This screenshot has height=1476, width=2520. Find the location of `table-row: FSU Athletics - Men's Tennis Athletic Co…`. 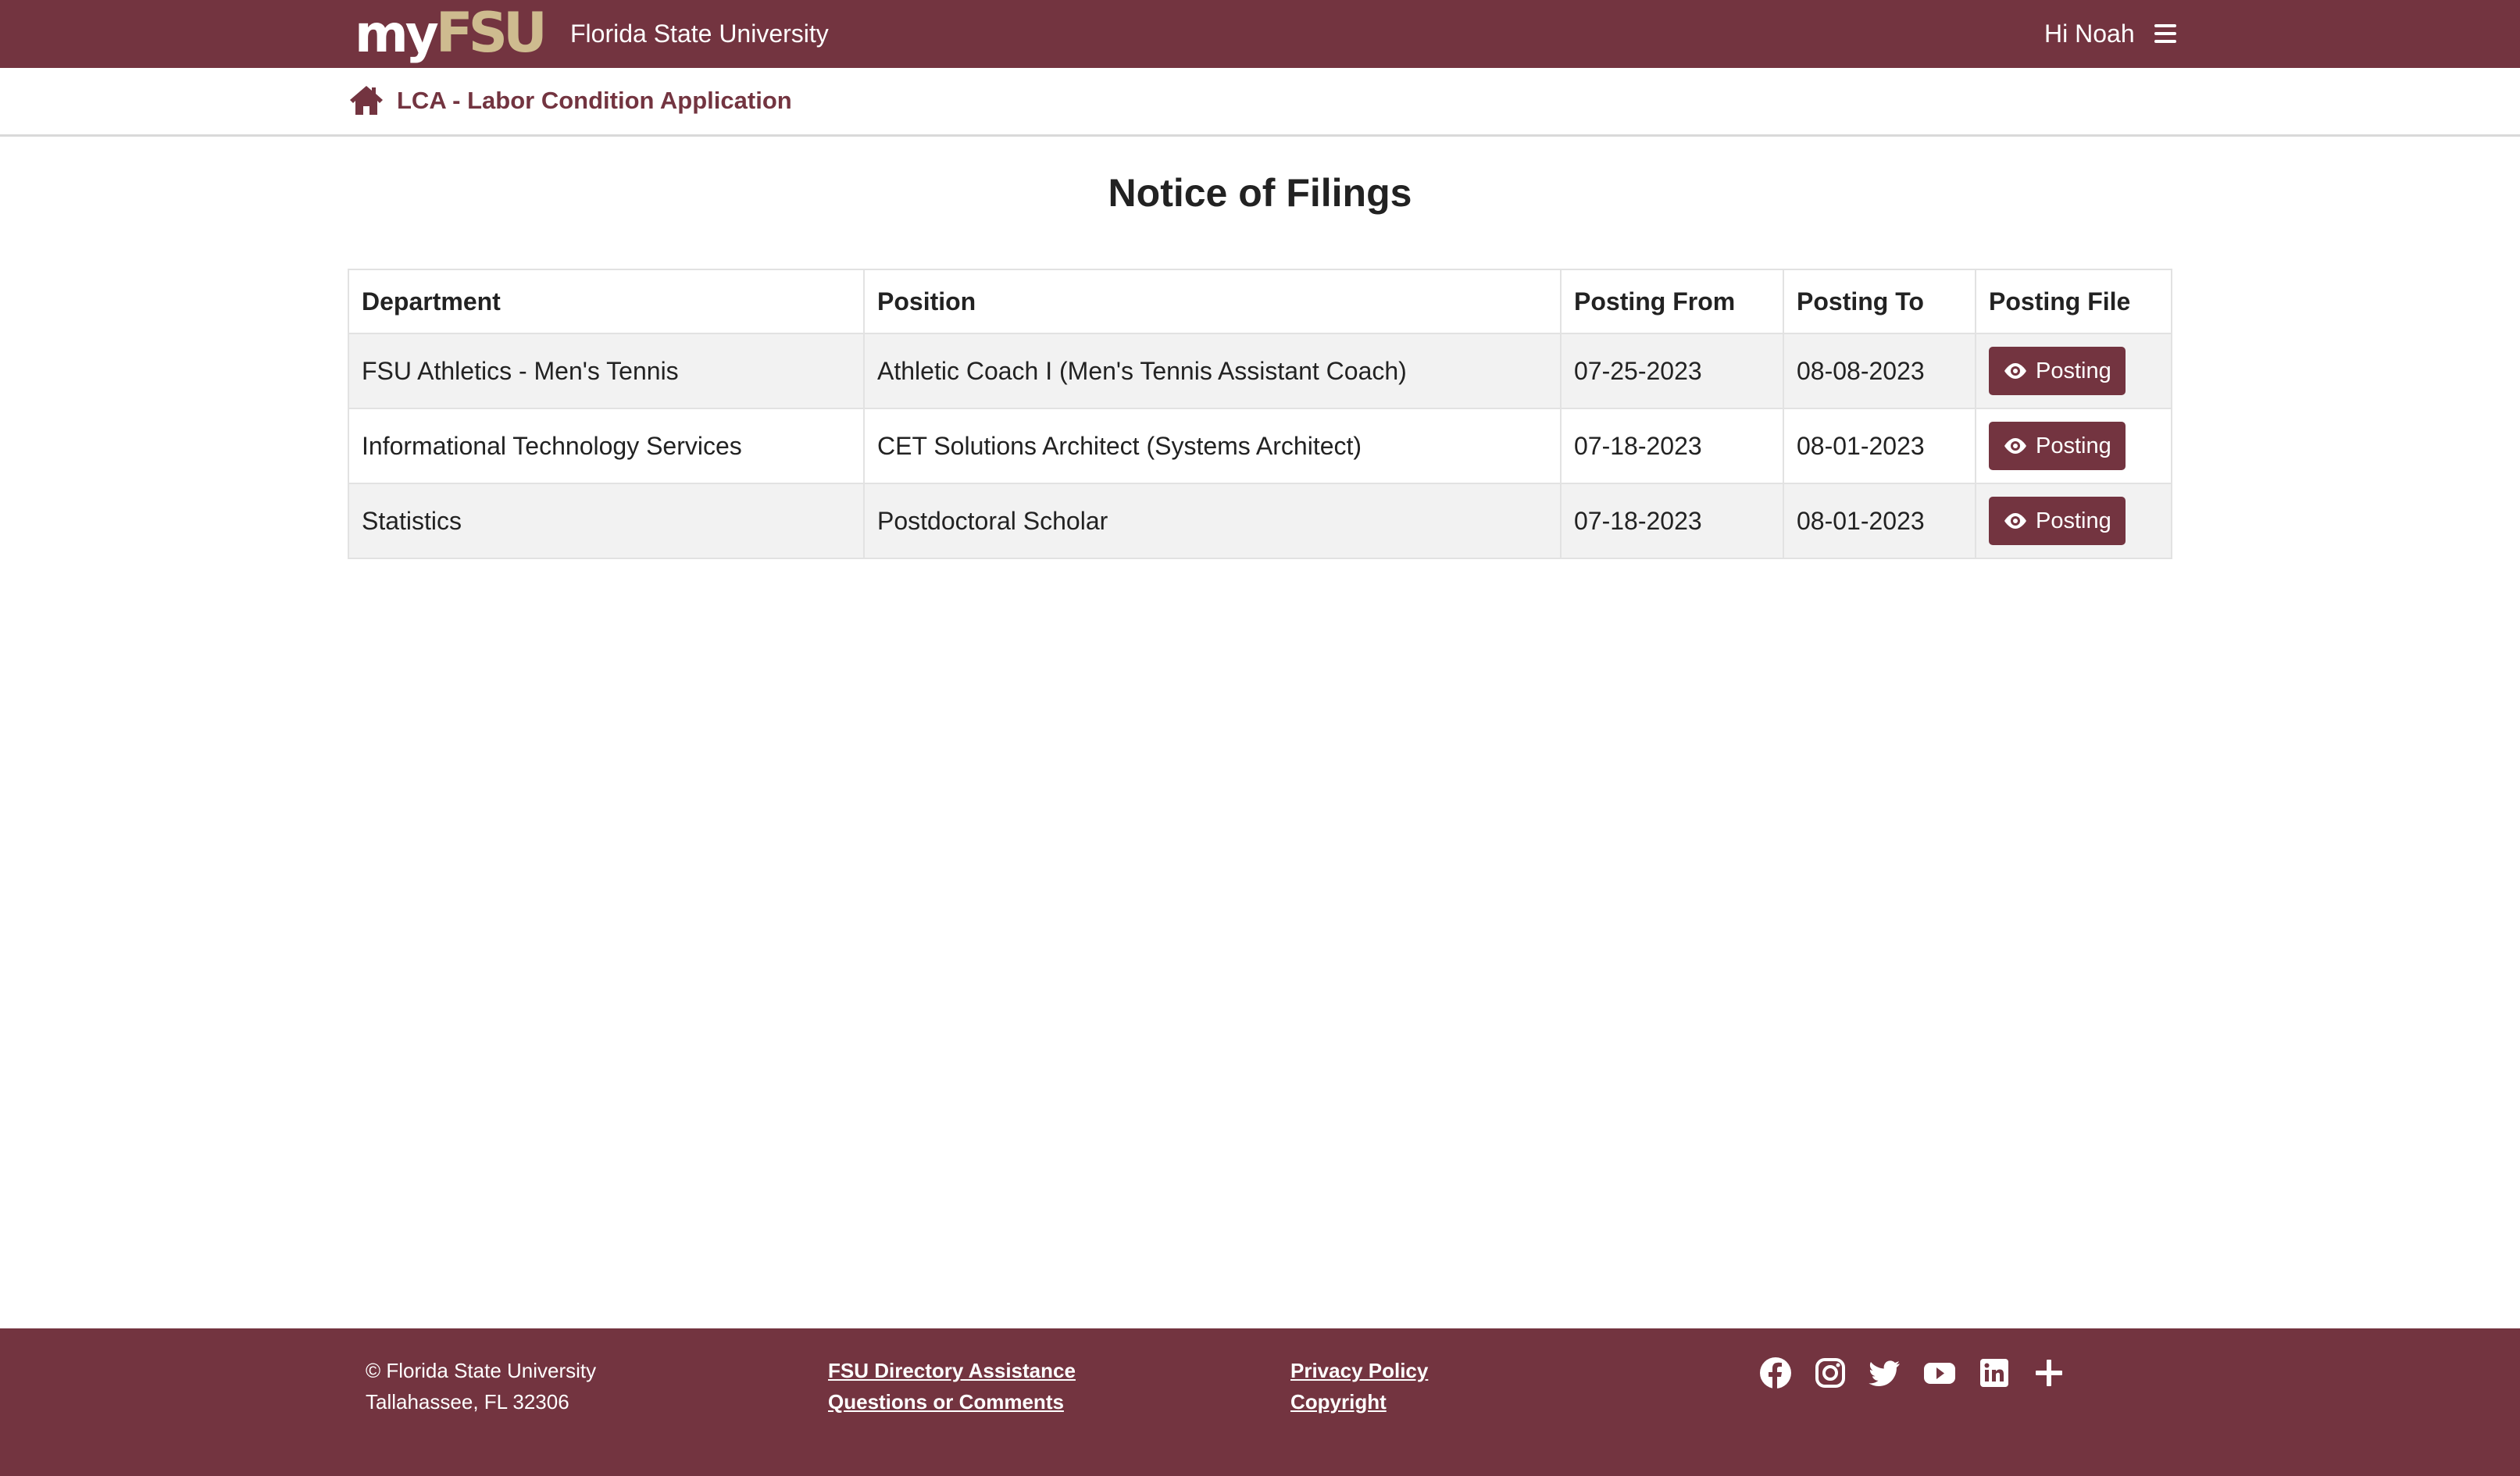

table-row: FSU Athletics - Men's Tennis Athletic Co… is located at coordinates (1260, 371).